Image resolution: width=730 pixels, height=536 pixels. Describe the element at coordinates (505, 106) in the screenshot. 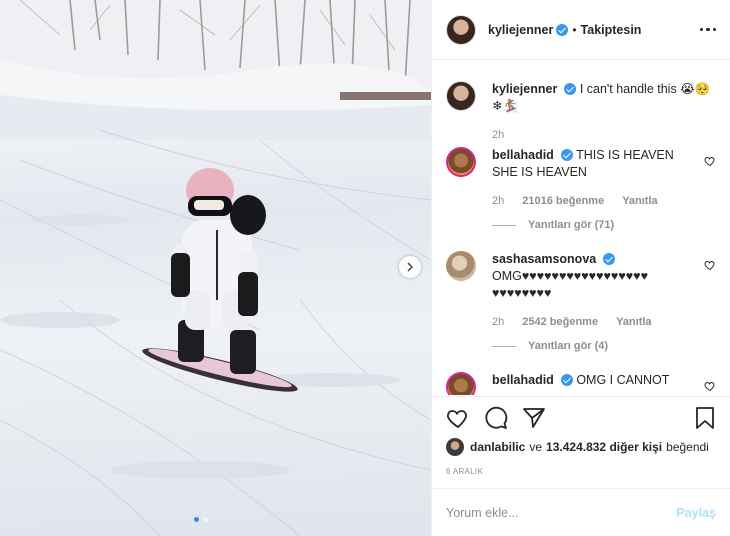

I see `caption-emoji-line: ❄🏂` at that location.